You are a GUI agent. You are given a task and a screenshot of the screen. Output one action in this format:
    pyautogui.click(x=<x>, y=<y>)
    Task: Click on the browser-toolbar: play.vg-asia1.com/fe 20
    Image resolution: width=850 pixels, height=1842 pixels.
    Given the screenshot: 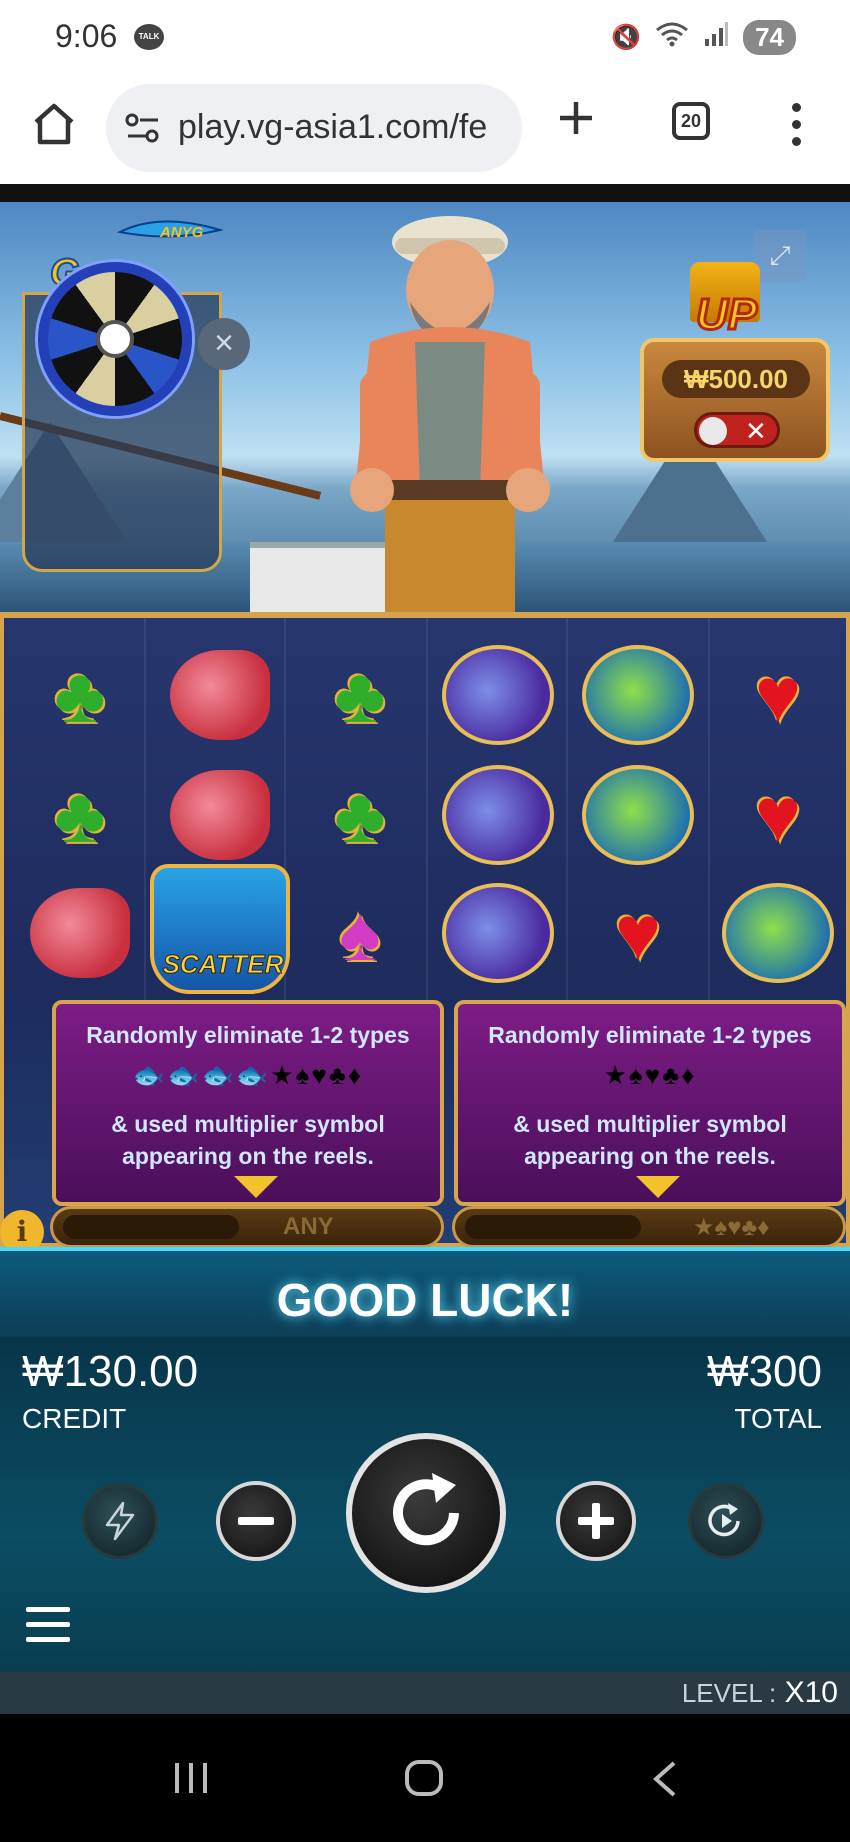 What is the action you would take?
    pyautogui.click(x=425, y=128)
    